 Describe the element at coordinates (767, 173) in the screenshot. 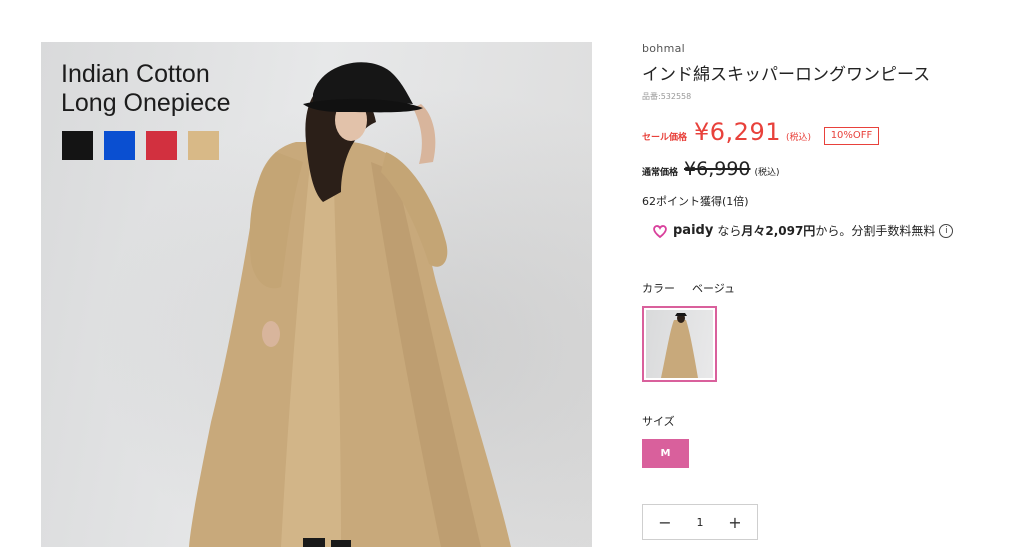

I see `regular-tax-note: (税込)` at that location.